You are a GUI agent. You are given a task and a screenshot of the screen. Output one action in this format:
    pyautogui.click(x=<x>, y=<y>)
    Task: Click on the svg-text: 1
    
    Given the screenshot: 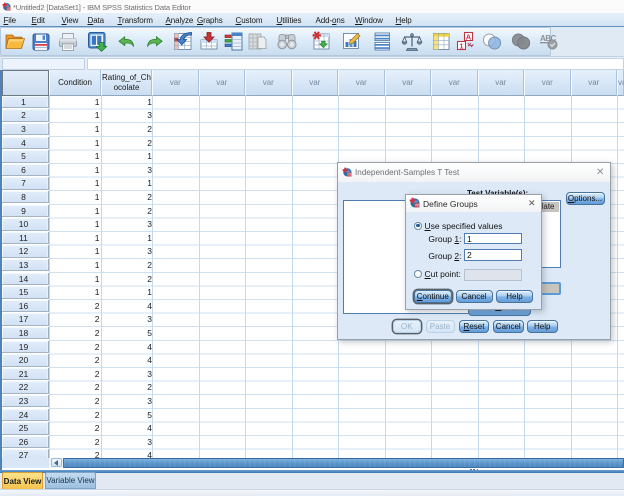 What is the action you would take?
    pyautogui.click(x=461, y=45)
    